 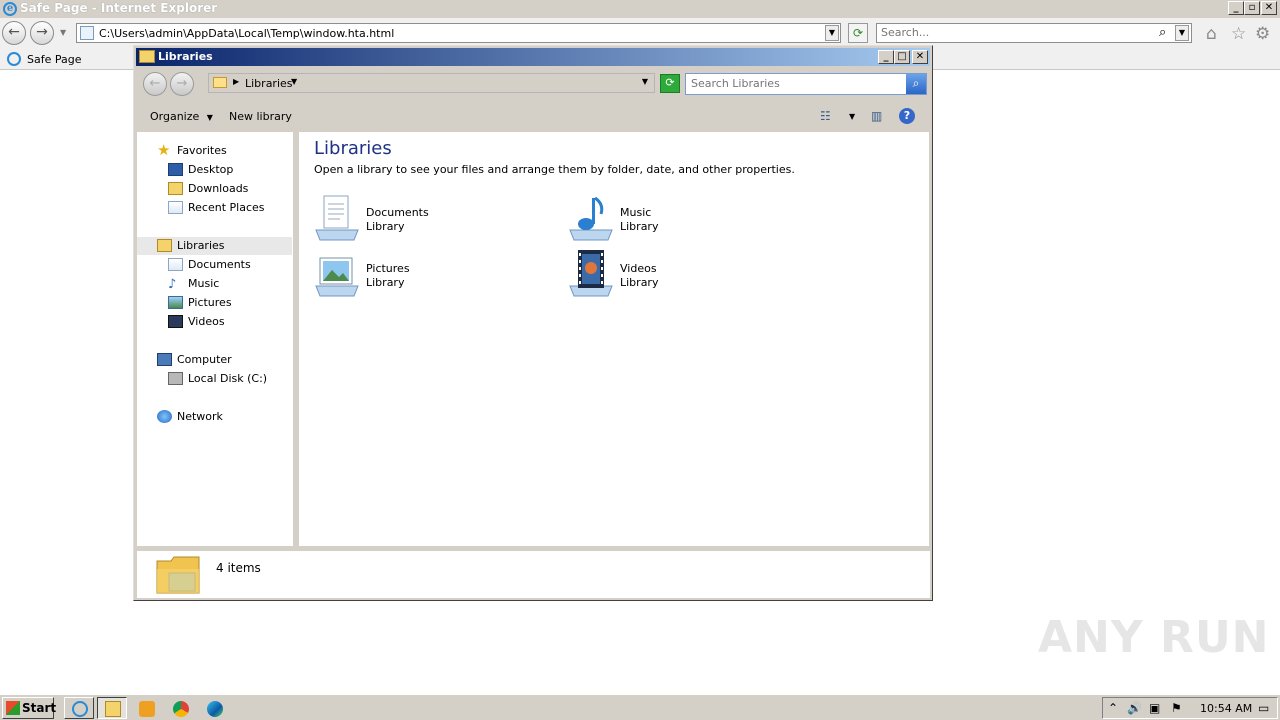 I want to click on pictures-library-icon, so click(x=337, y=274).